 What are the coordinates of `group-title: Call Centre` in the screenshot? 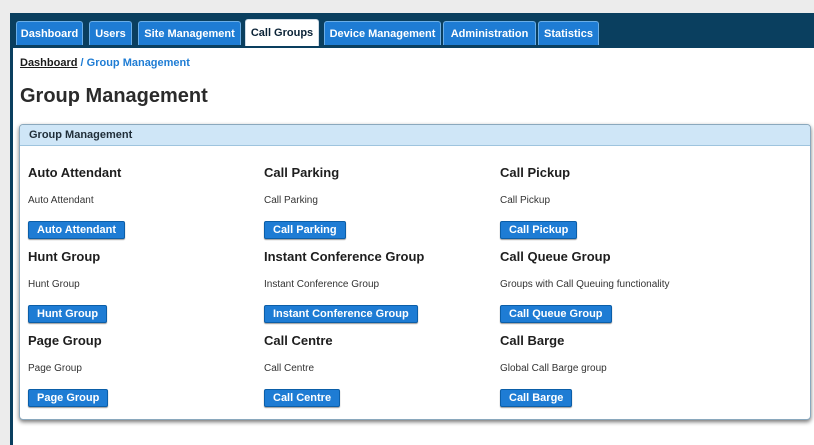 It's located at (298, 340).